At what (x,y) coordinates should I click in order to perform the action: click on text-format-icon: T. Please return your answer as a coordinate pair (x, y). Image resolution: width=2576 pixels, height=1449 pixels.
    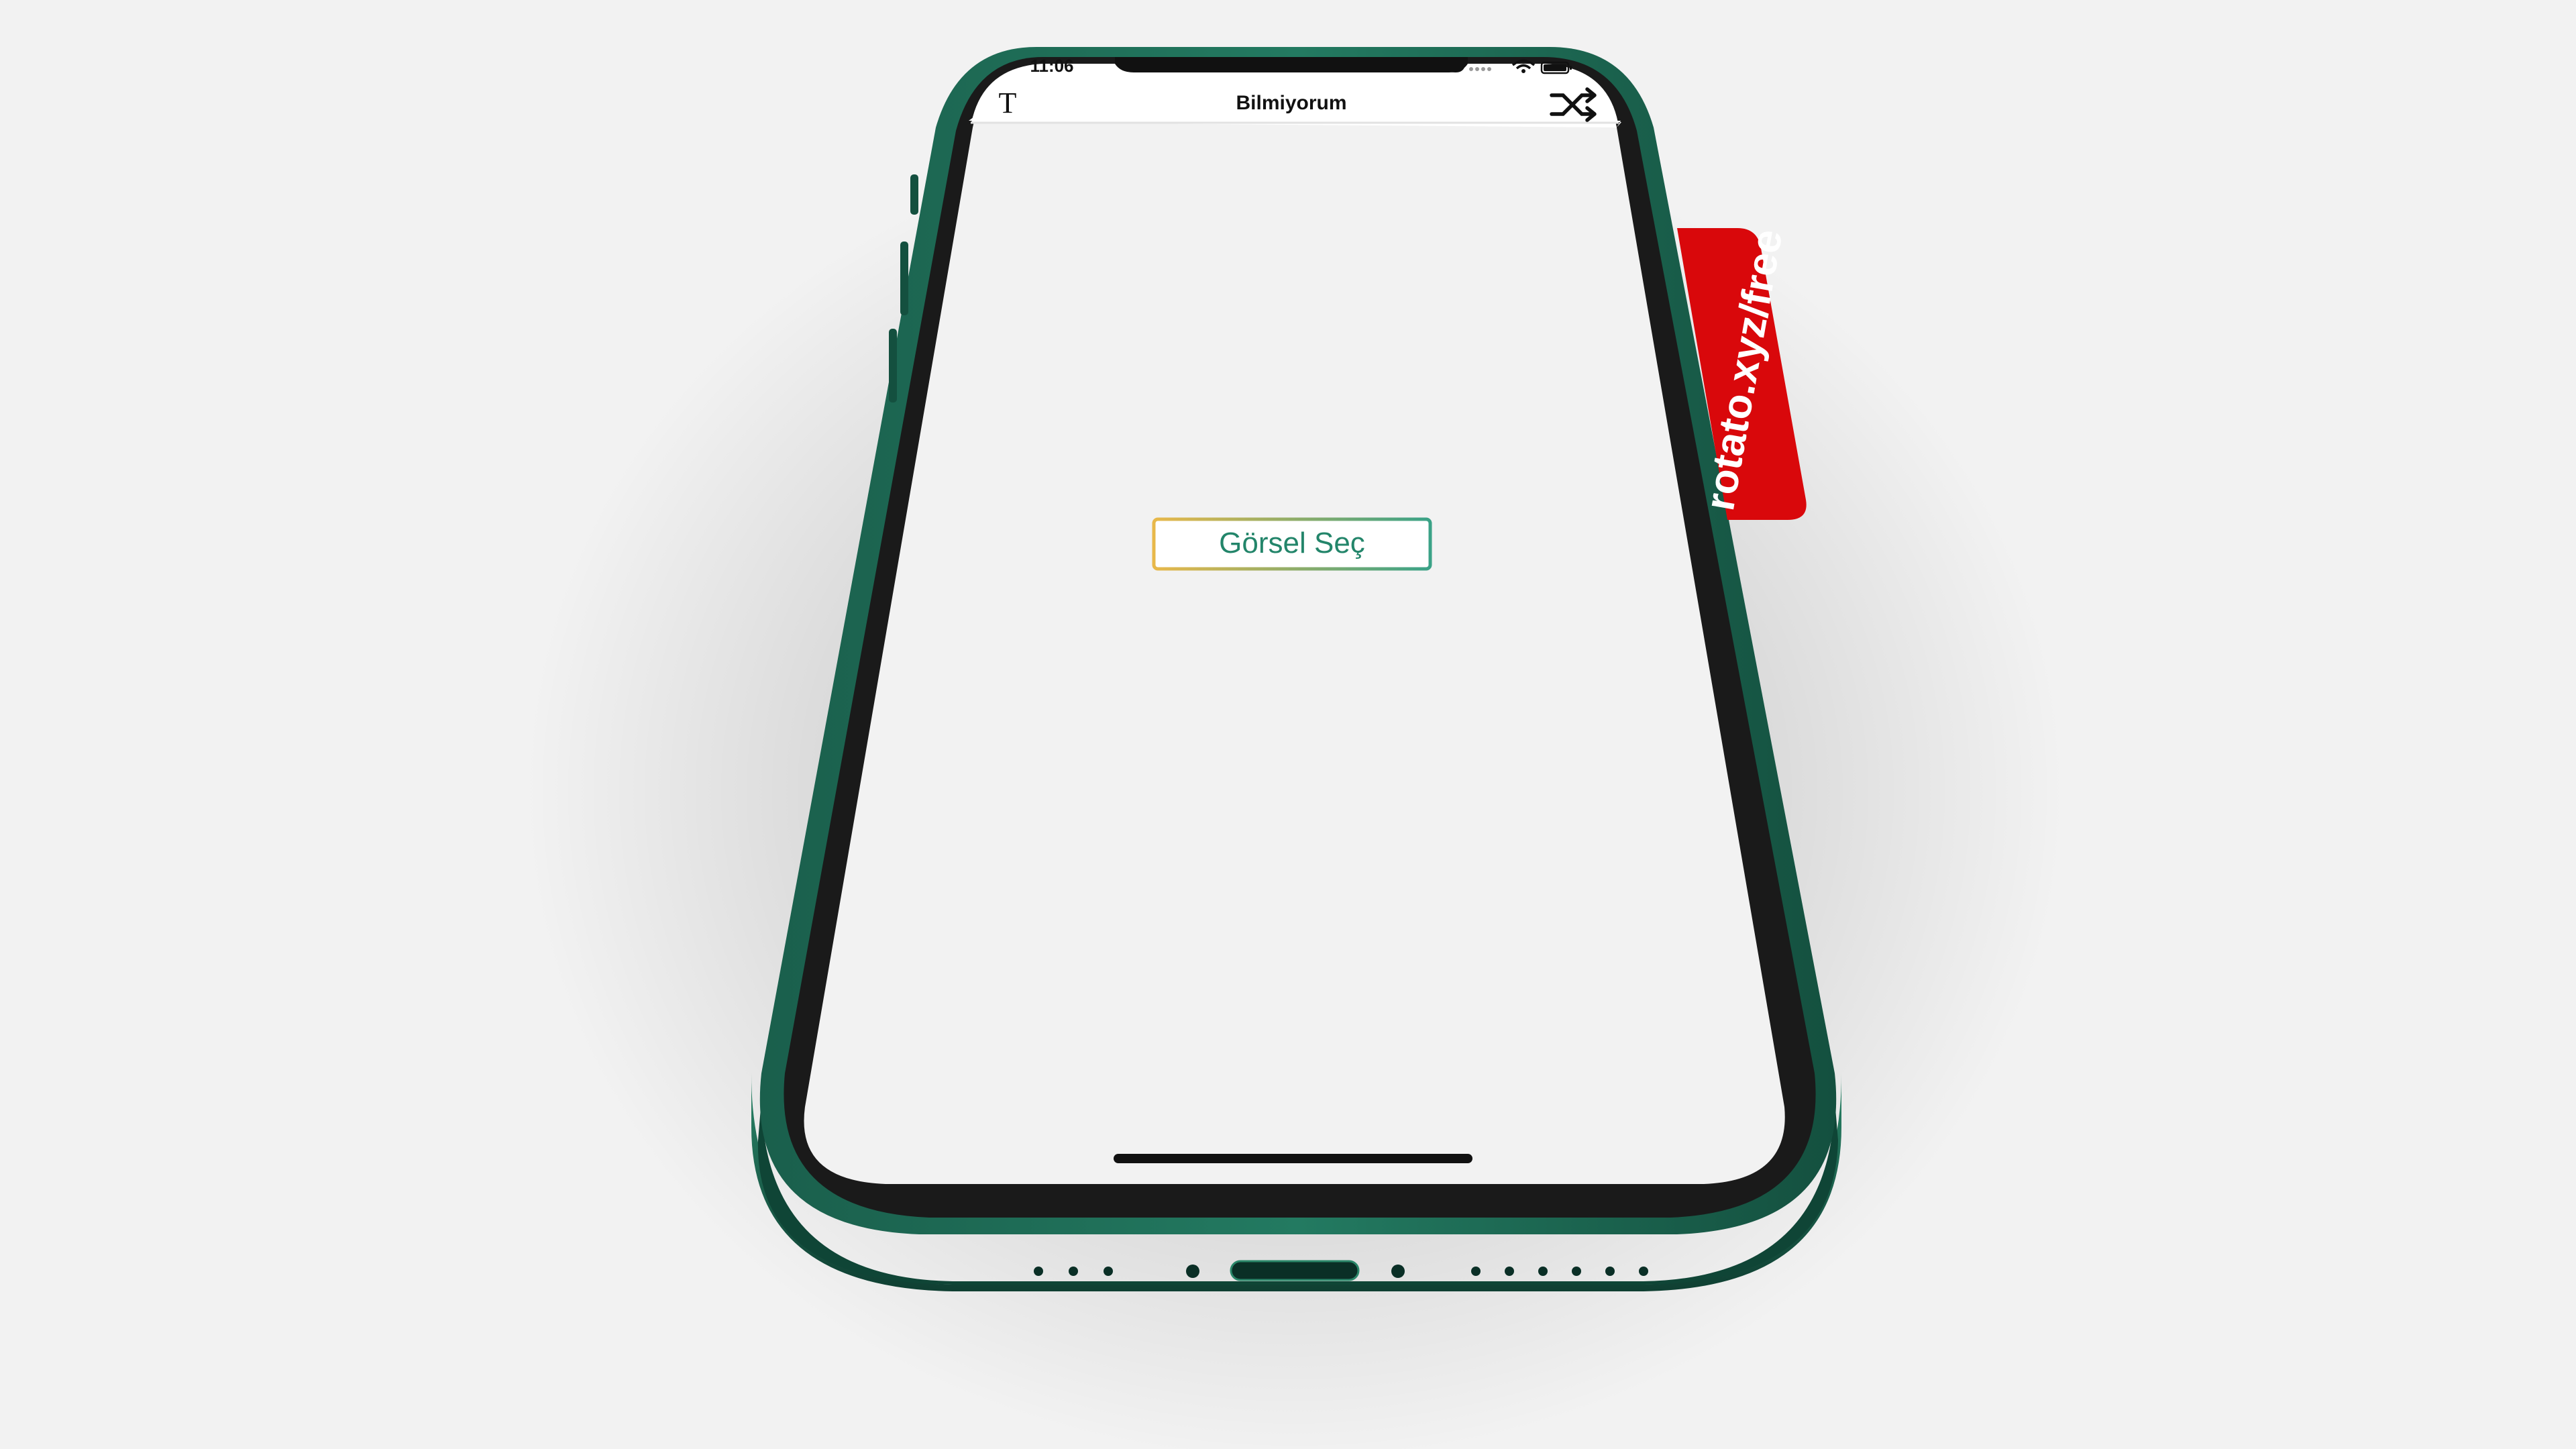
    Looking at the image, I should click on (1008, 103).